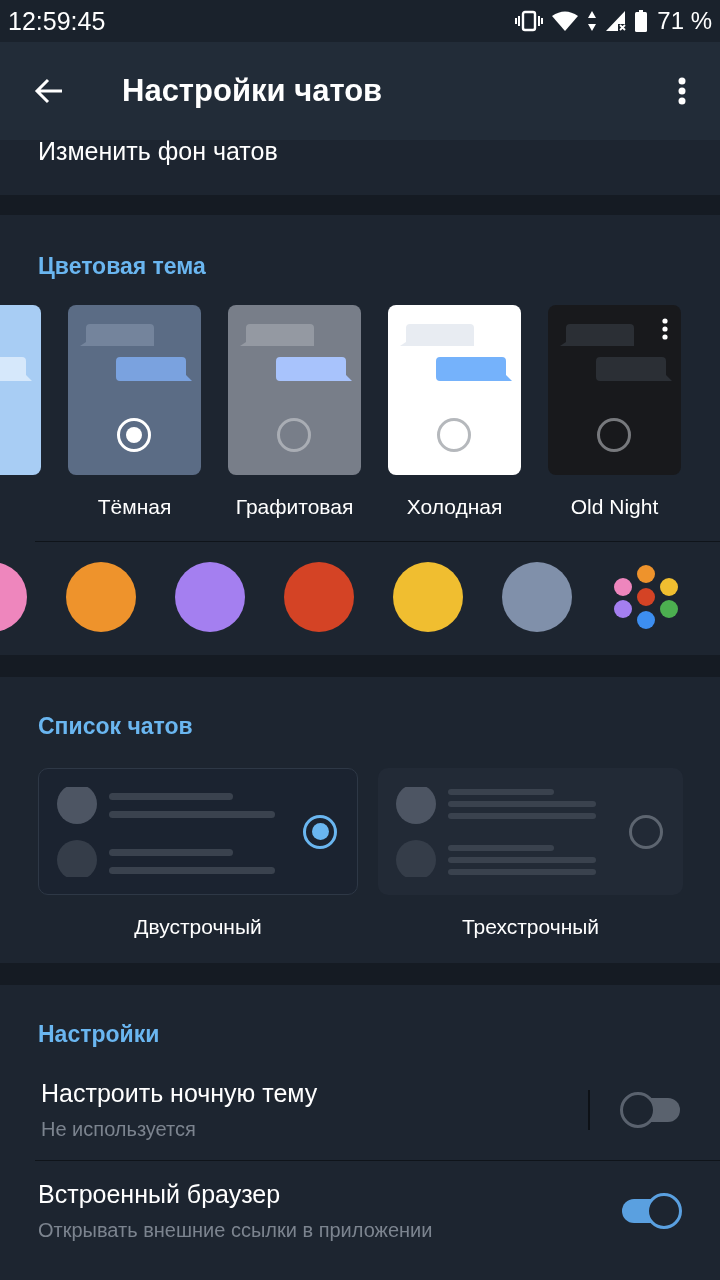 The image size is (720, 1280). I want to click on theme-preview-card, so click(134, 390).